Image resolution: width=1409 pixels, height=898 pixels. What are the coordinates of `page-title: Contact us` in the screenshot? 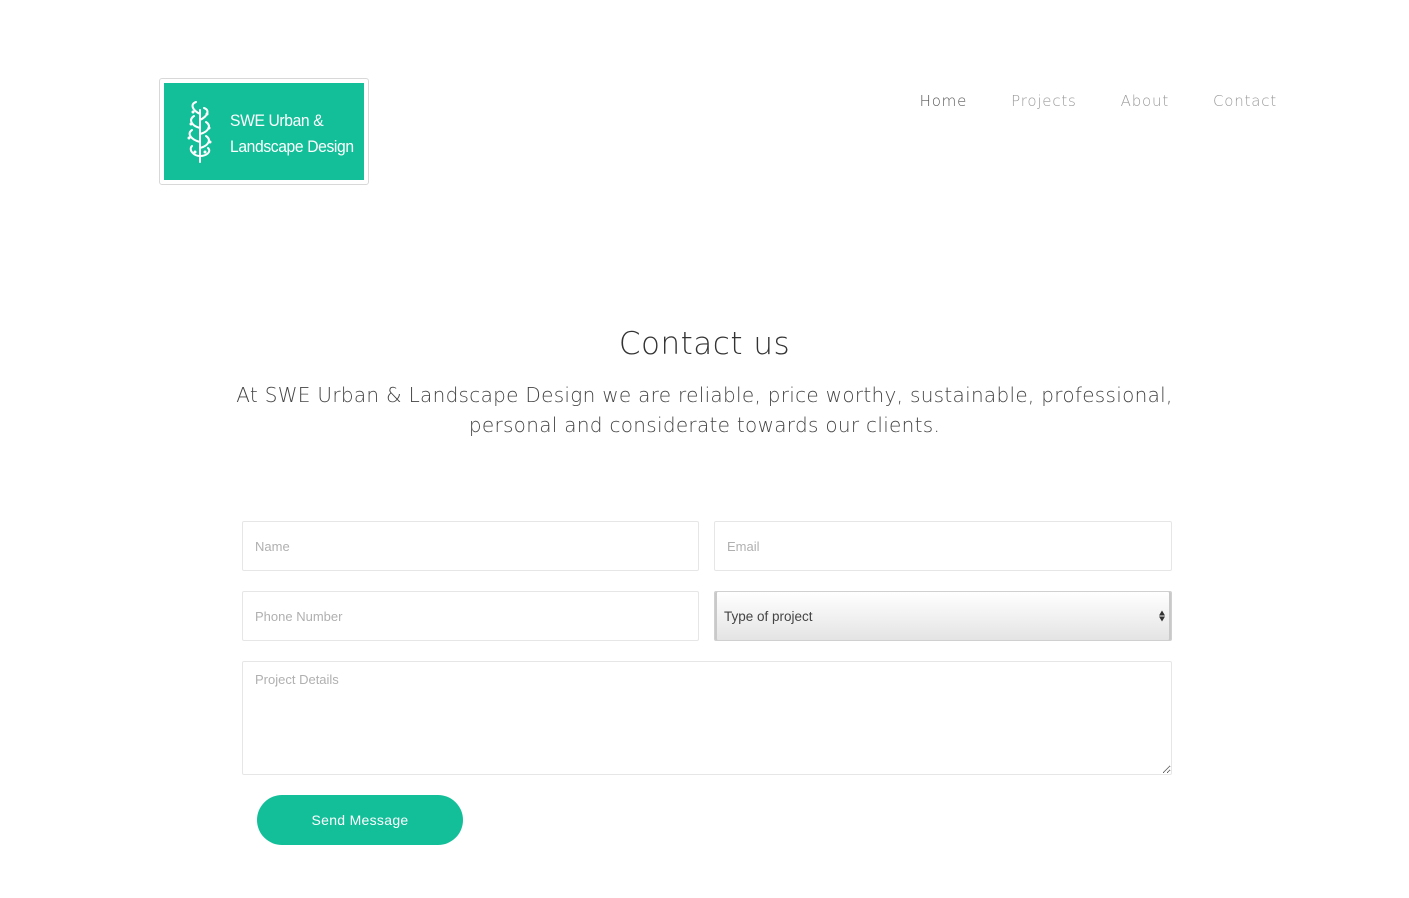 It's located at (704, 344).